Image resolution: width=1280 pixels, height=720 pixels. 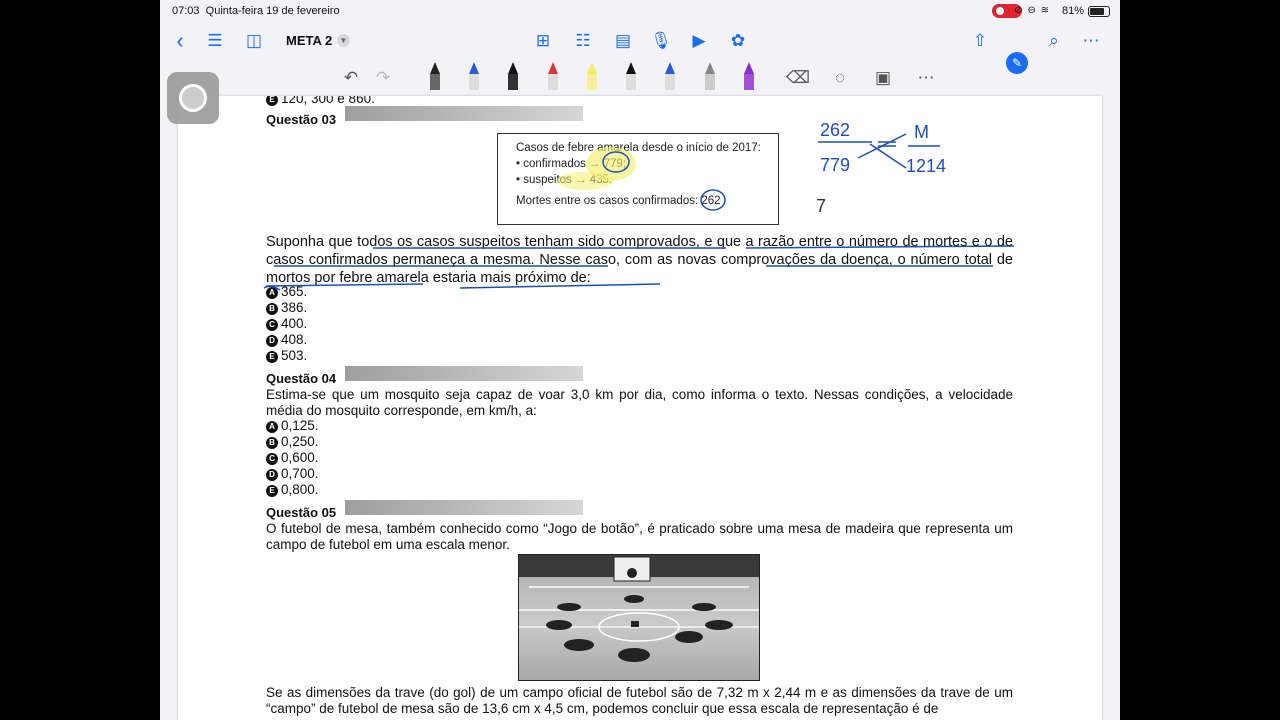 I want to click on undo-icon: ↶, so click(x=351, y=78).